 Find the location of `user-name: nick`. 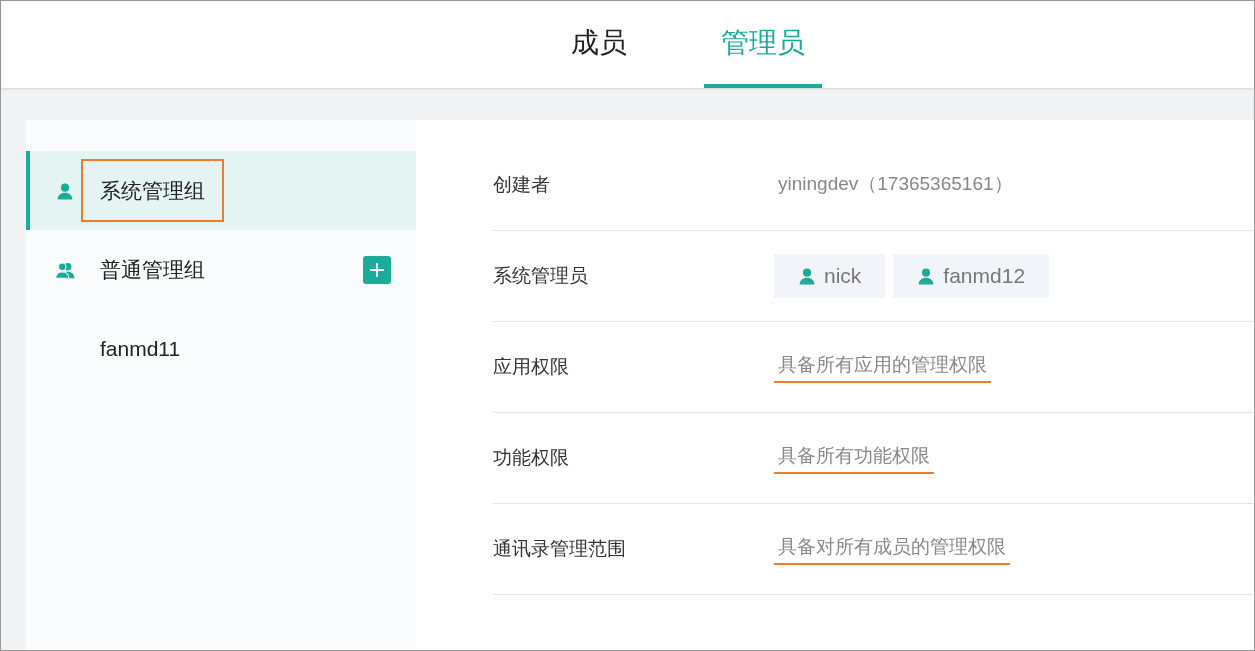

user-name: nick is located at coordinates (843, 276).